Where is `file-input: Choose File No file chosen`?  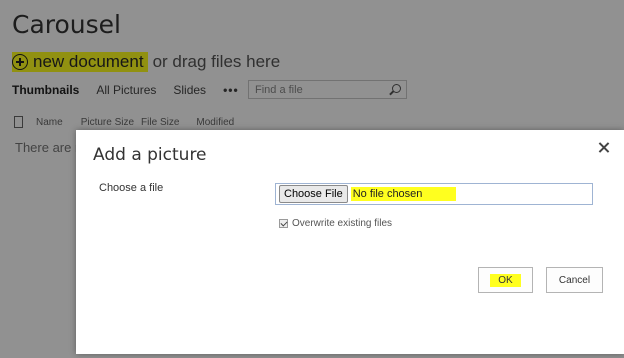 file-input: Choose File No file chosen is located at coordinates (434, 194).